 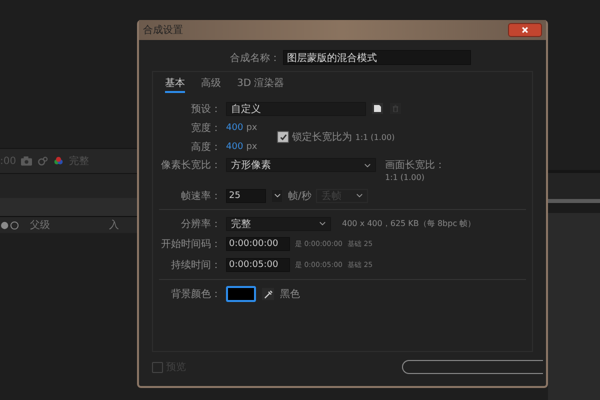 I want to click on tab: 基本, so click(x=175, y=84).